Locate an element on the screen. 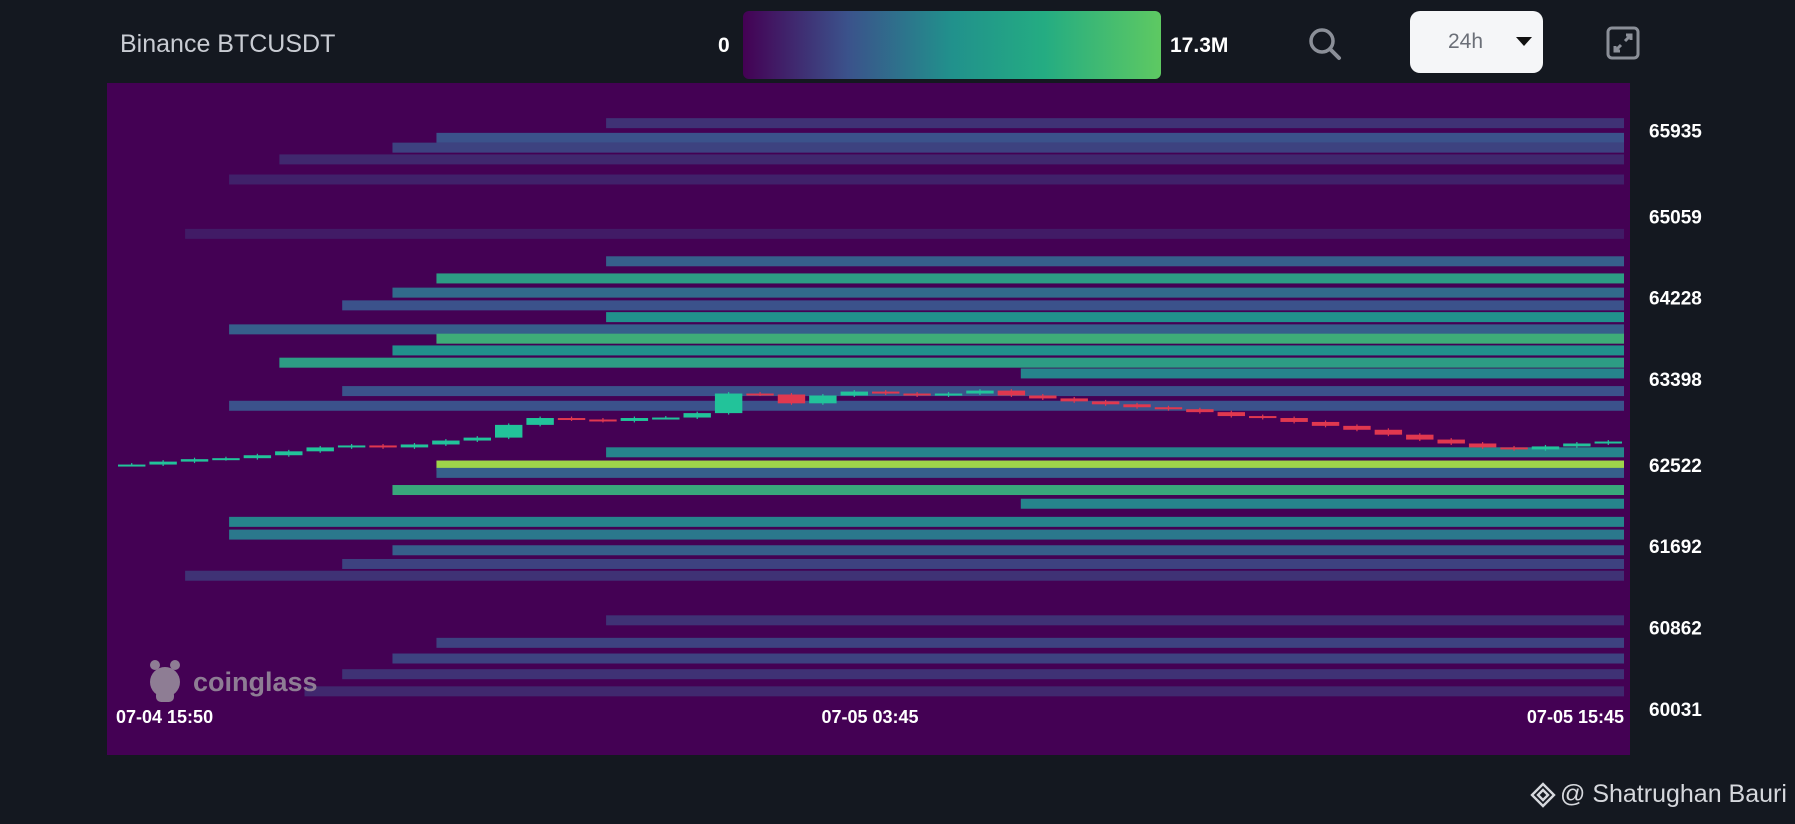 This screenshot has height=824, width=1795. watermark-text: coinglass is located at coordinates (255, 682).